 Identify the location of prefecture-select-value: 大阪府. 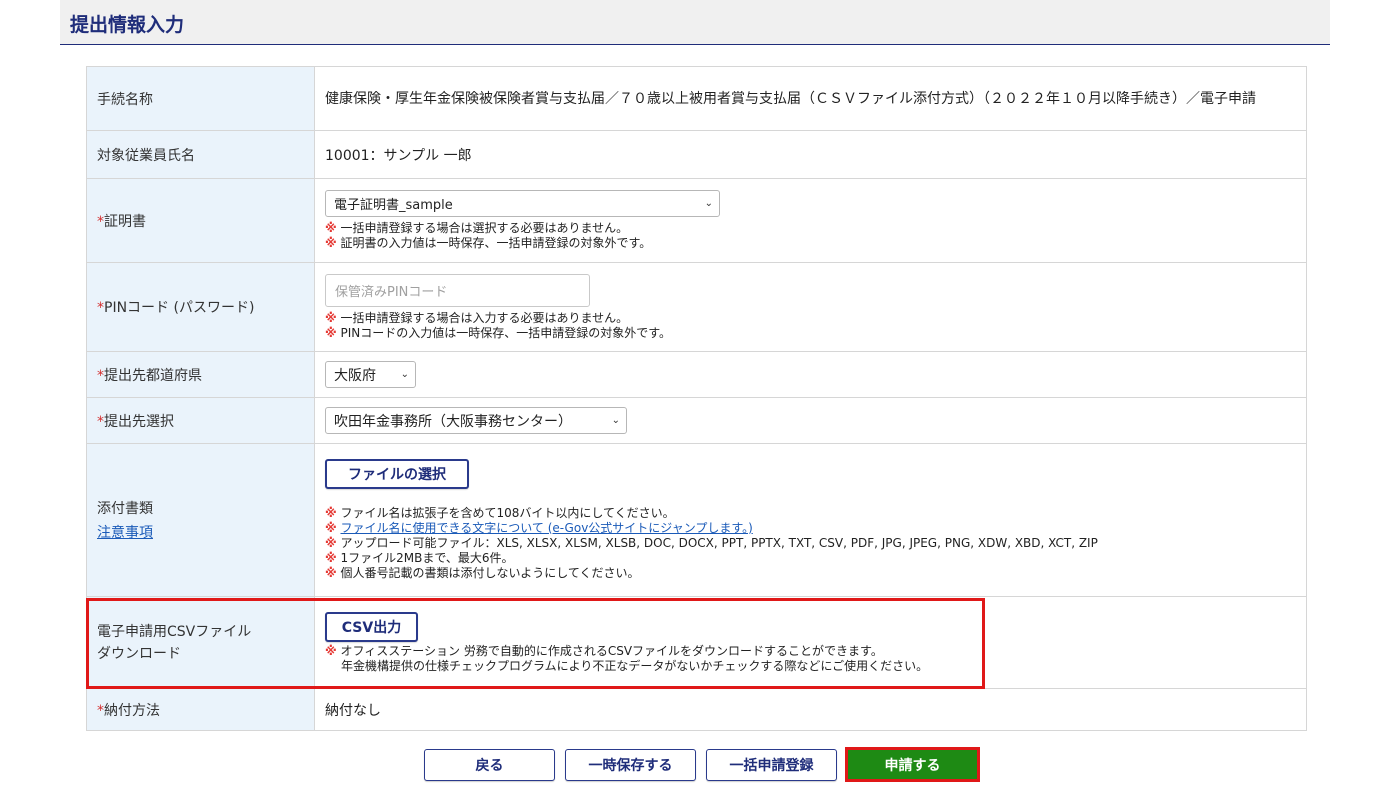
(355, 375).